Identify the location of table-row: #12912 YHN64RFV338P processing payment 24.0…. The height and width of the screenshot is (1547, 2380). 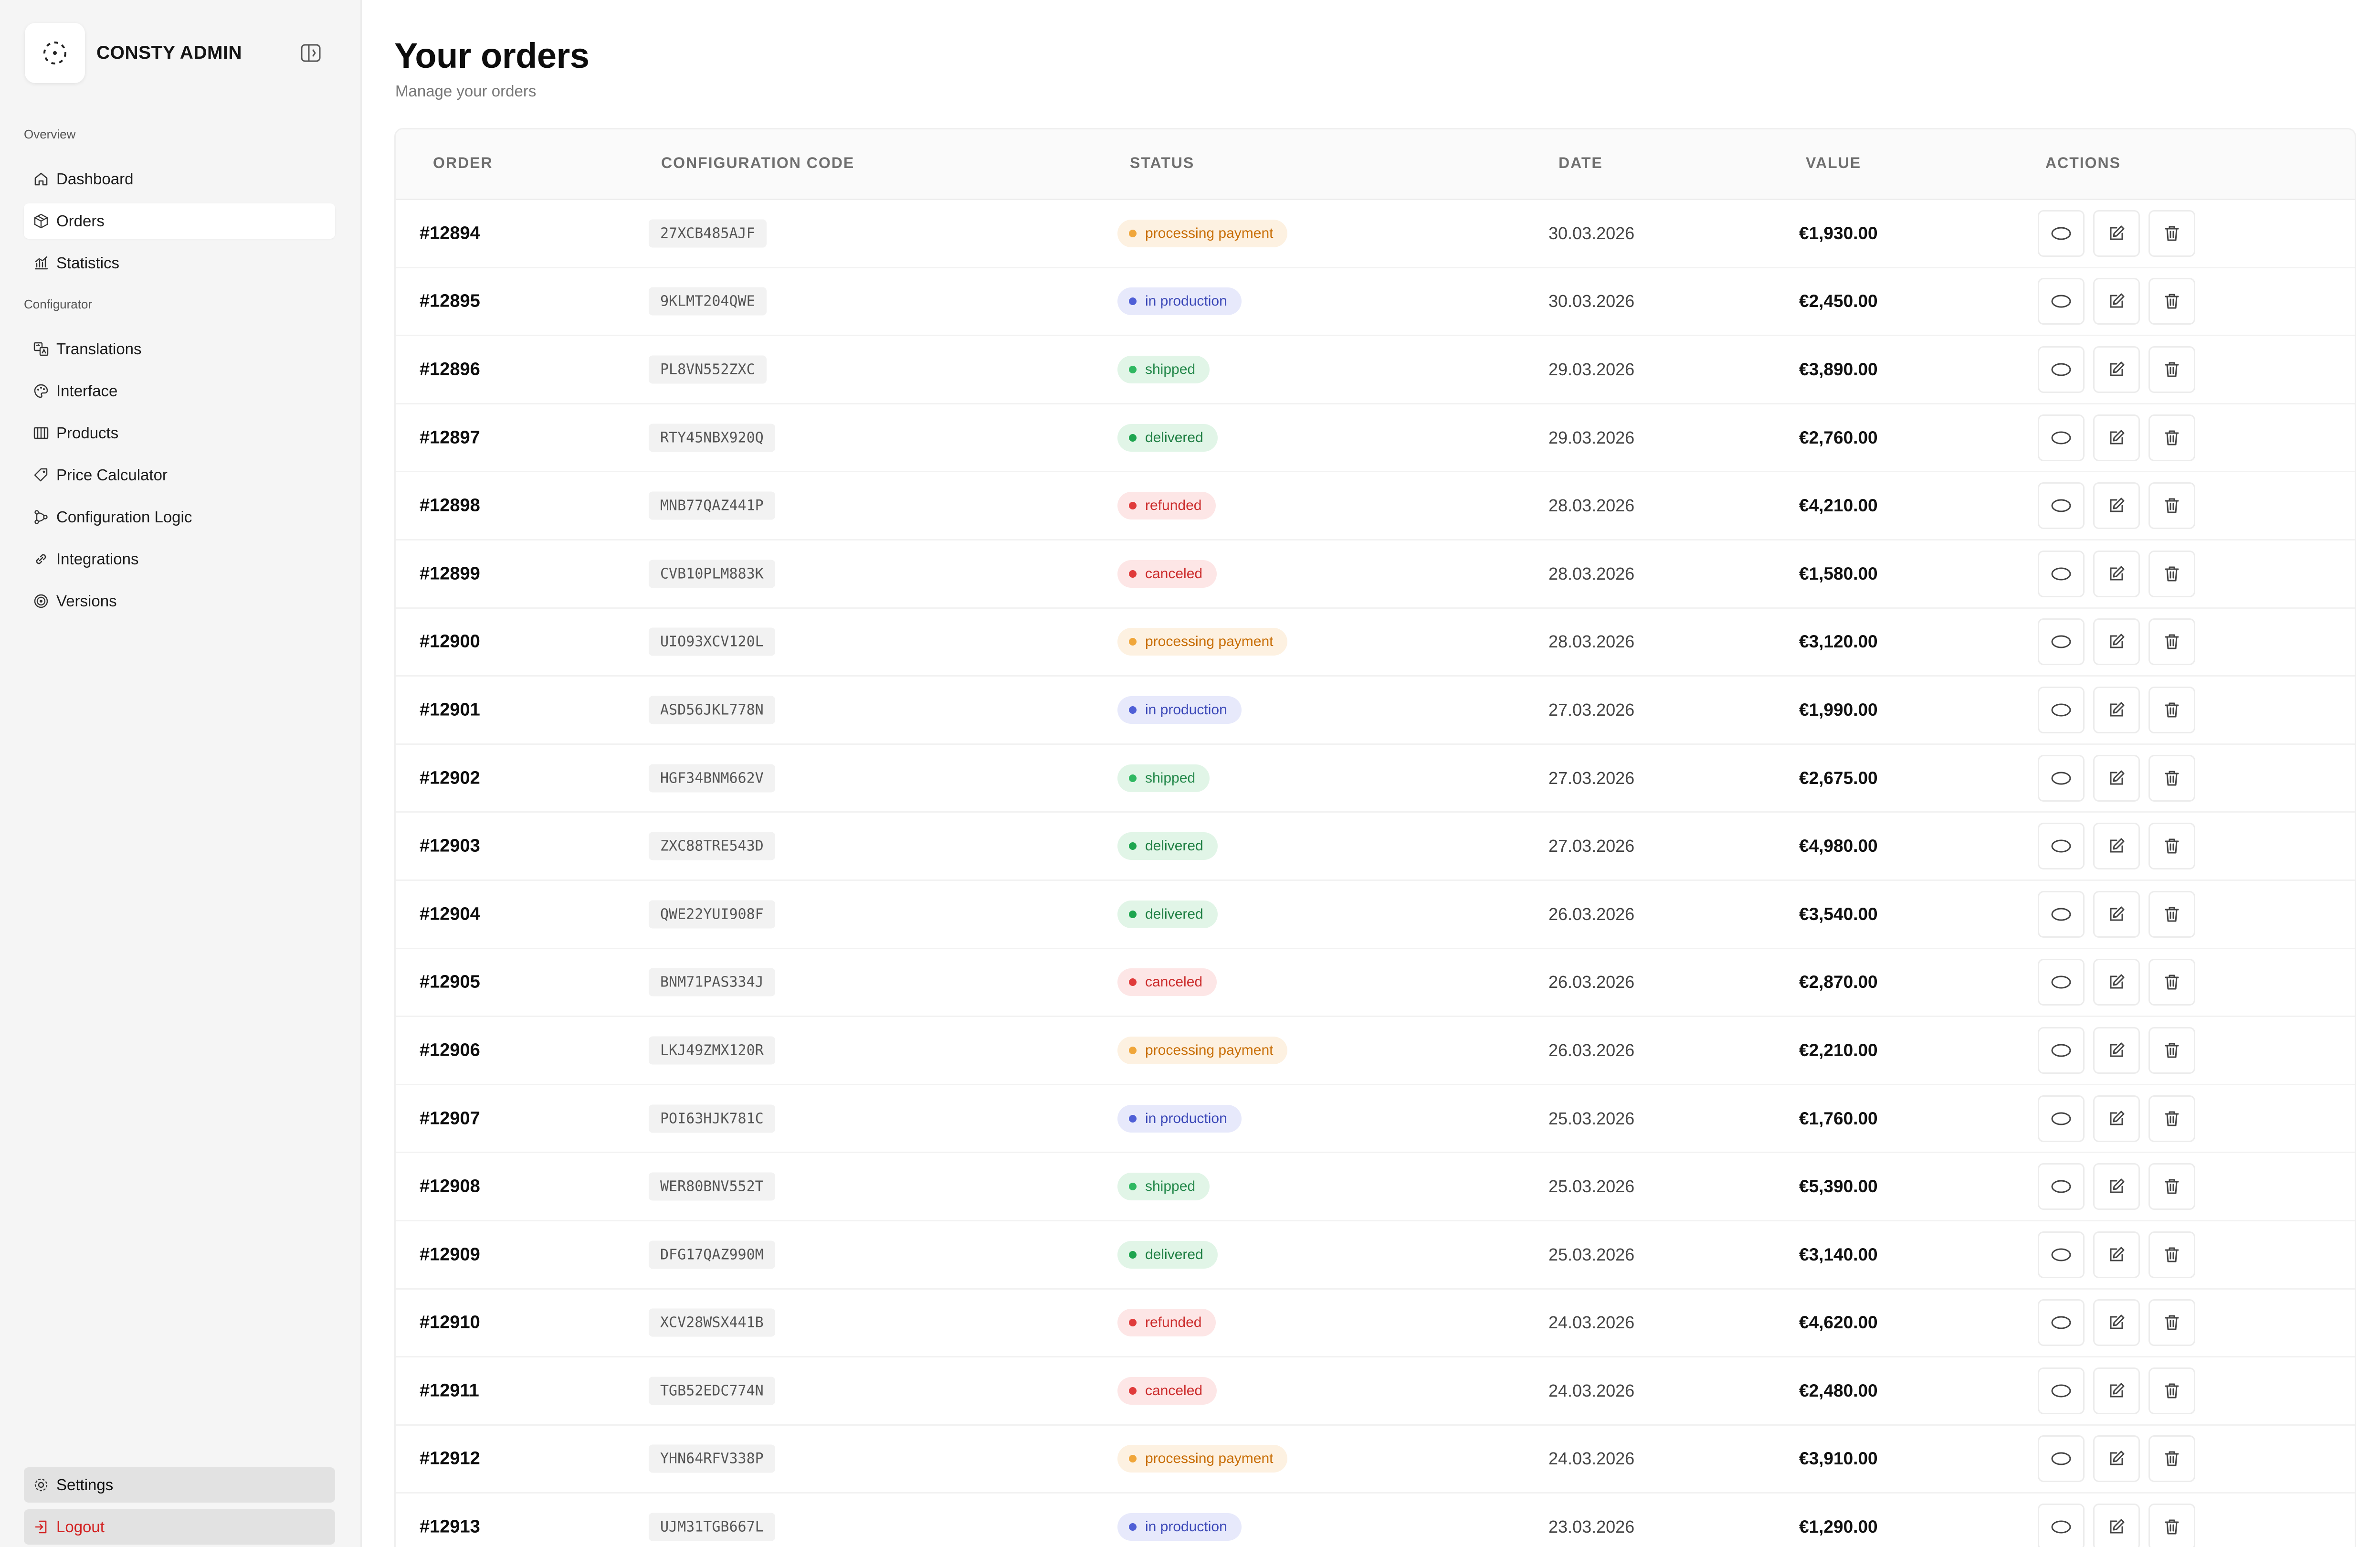
(1375, 1460).